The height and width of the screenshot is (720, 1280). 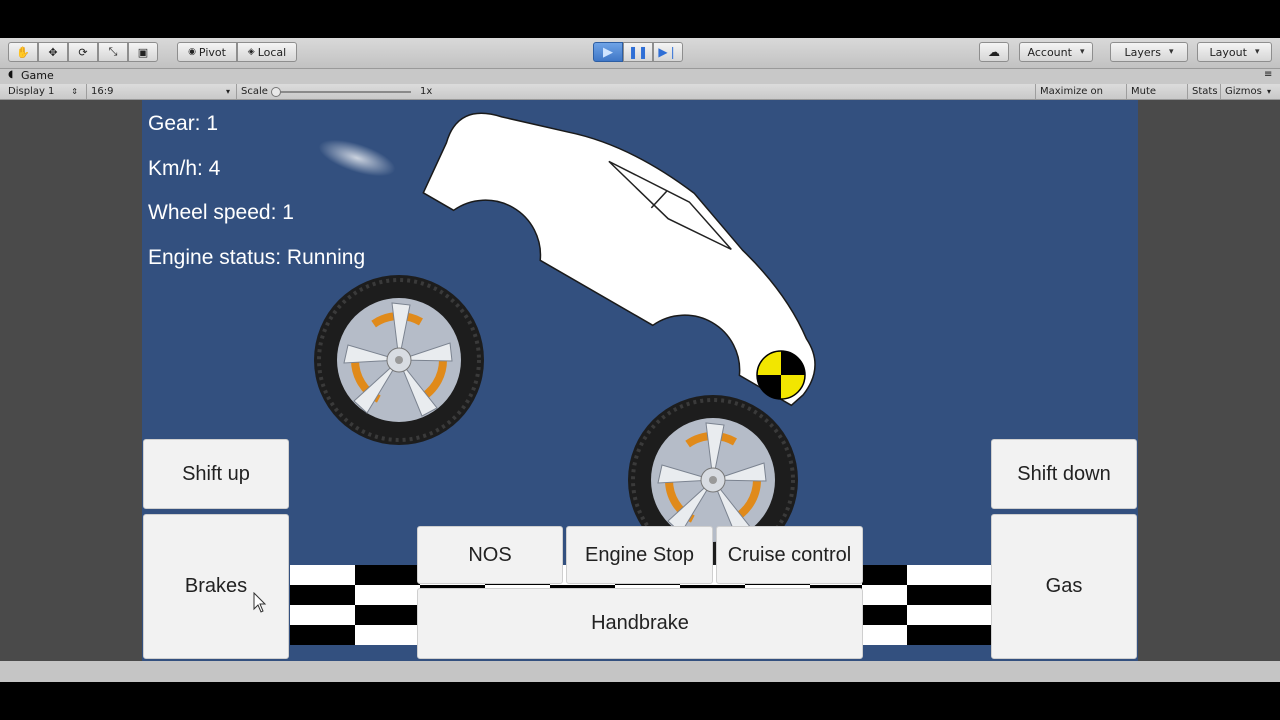 What do you see at coordinates (1064, 586) in the screenshot?
I see `gas-button: Gas` at bounding box center [1064, 586].